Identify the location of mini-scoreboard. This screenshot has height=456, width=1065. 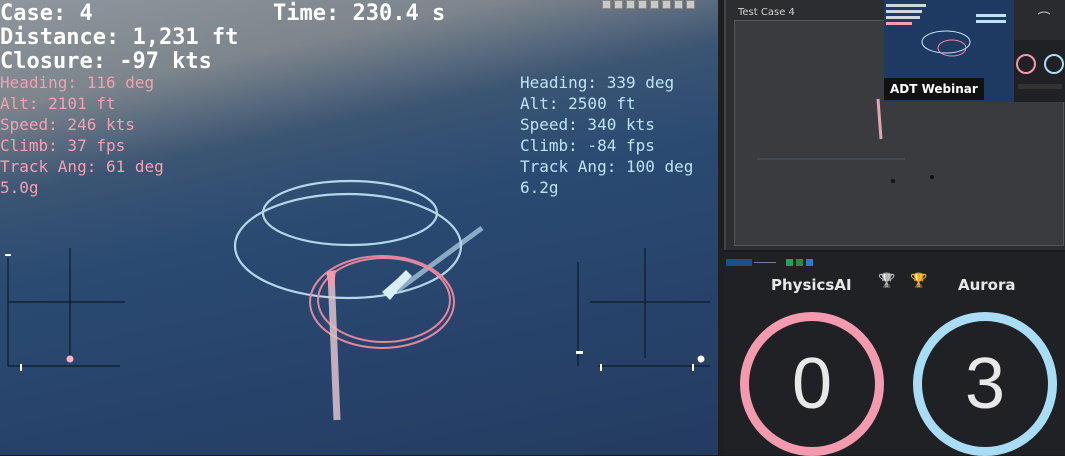
(1039, 71).